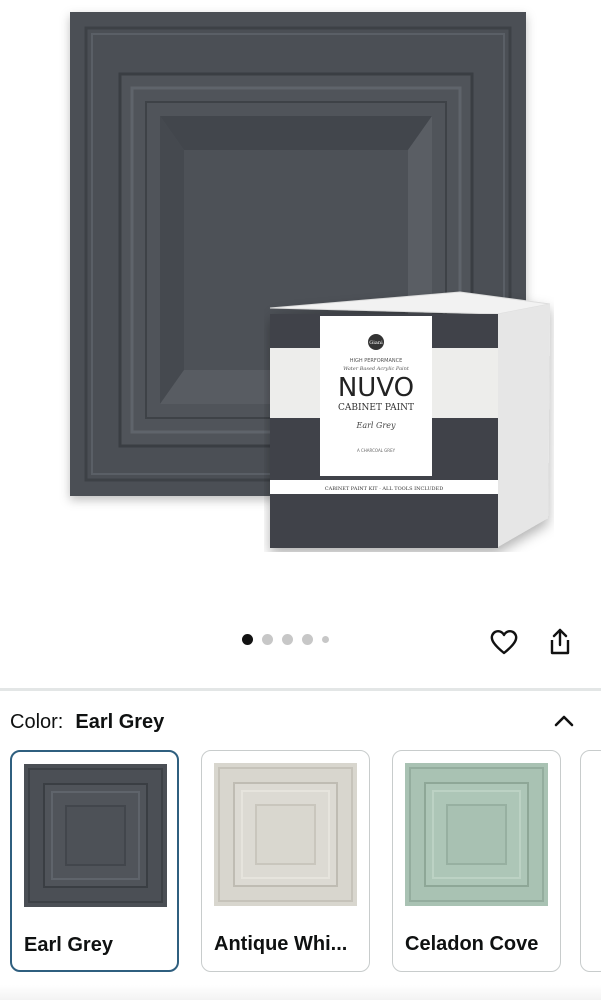 This screenshot has width=601, height=1000. I want to click on color-selector-header: Color: Earl Grey, so click(87, 722).